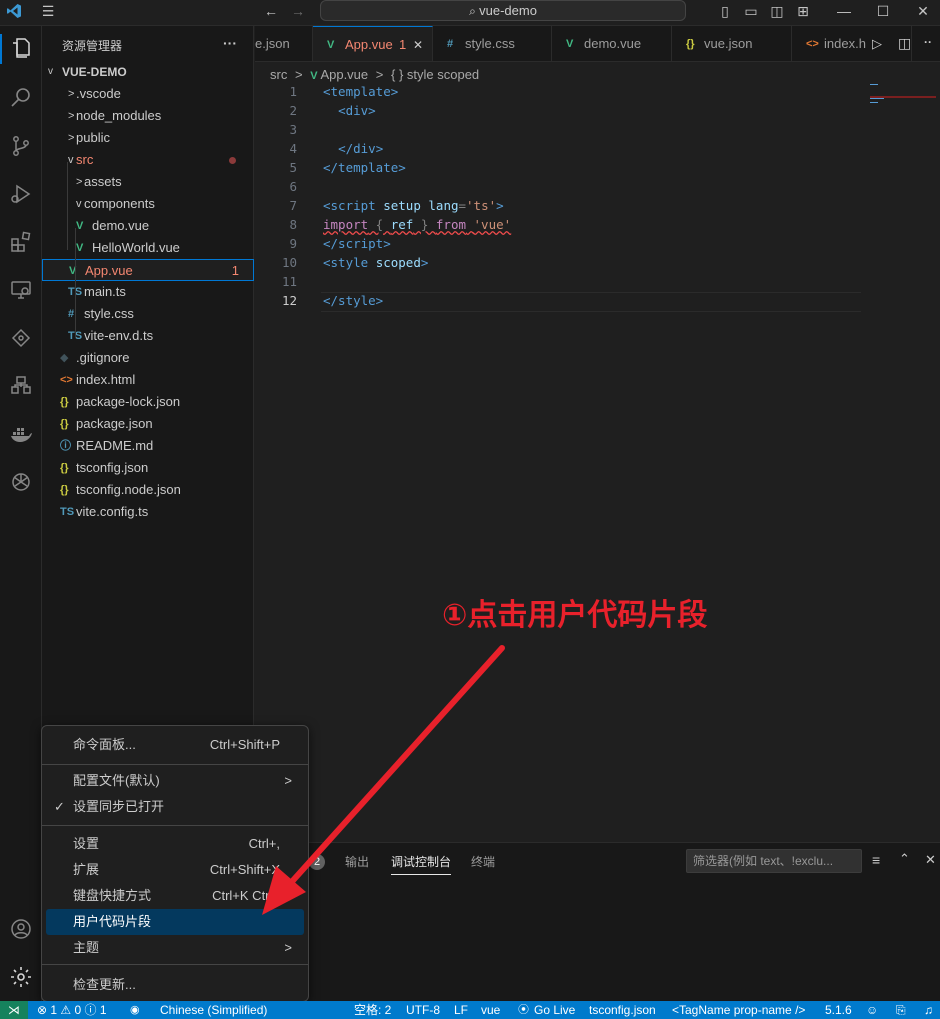 Image resolution: width=940 pixels, height=1019 pixels. What do you see at coordinates (21, 290) in the screenshot?
I see `remote-explorer-icon` at bounding box center [21, 290].